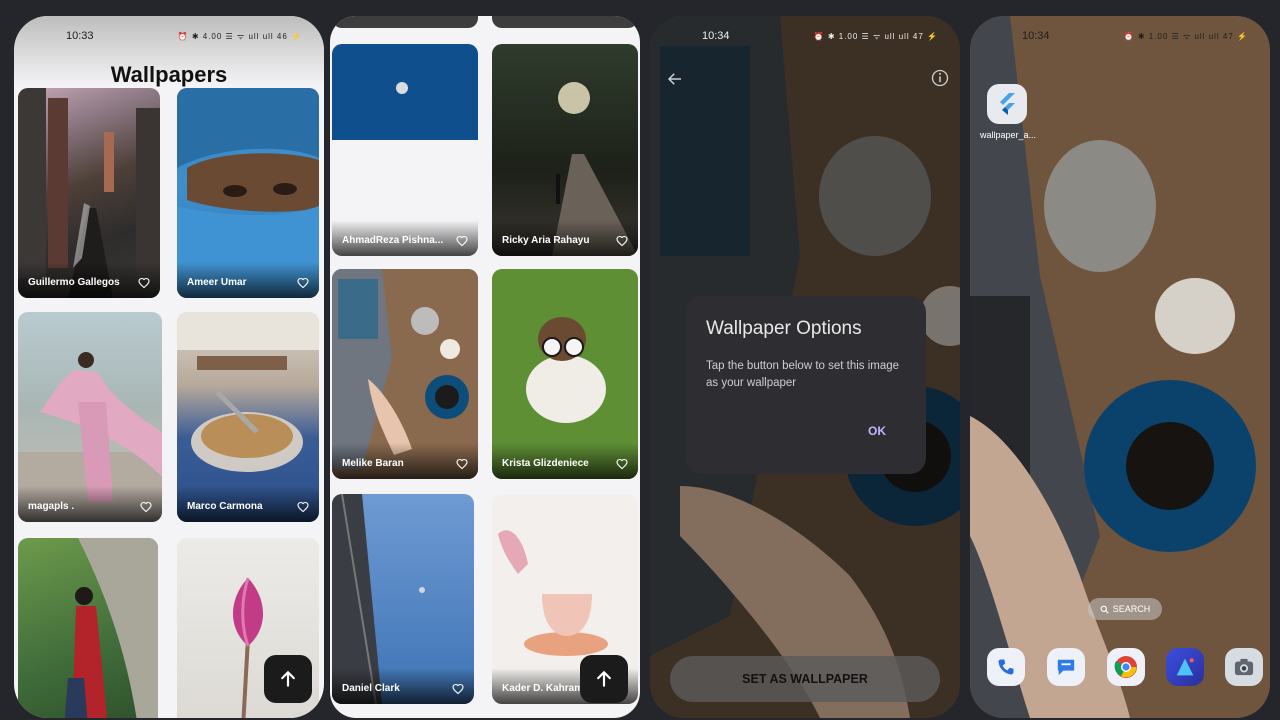  Describe the element at coordinates (239, 36) in the screenshot. I see `status-icons: ⏰ ✱ 4.00 ☰ ᯤ ull ull 46 ⚡` at that location.